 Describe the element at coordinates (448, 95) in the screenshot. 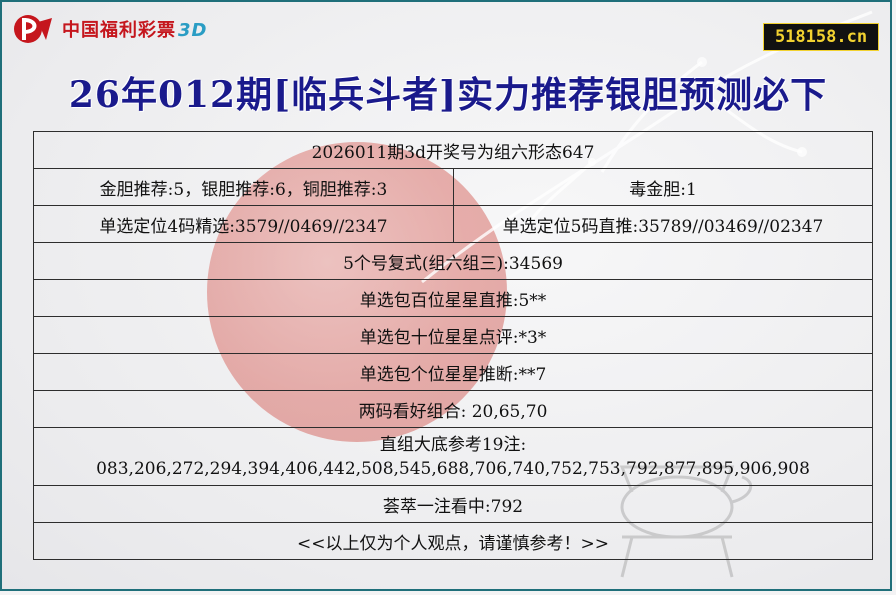

I see `page-title: 26年012期[临兵斗者]实力推荐银胆预测必下` at that location.